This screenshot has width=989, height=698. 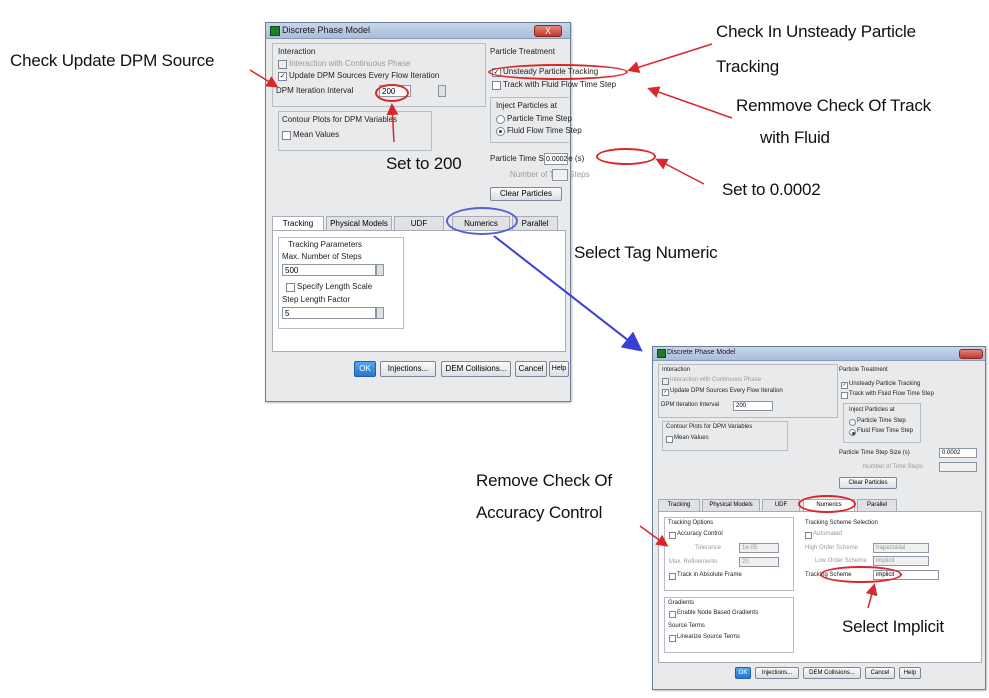 I want to click on scheme-selection-label: Tracking Scheme Selection, so click(x=841, y=523).